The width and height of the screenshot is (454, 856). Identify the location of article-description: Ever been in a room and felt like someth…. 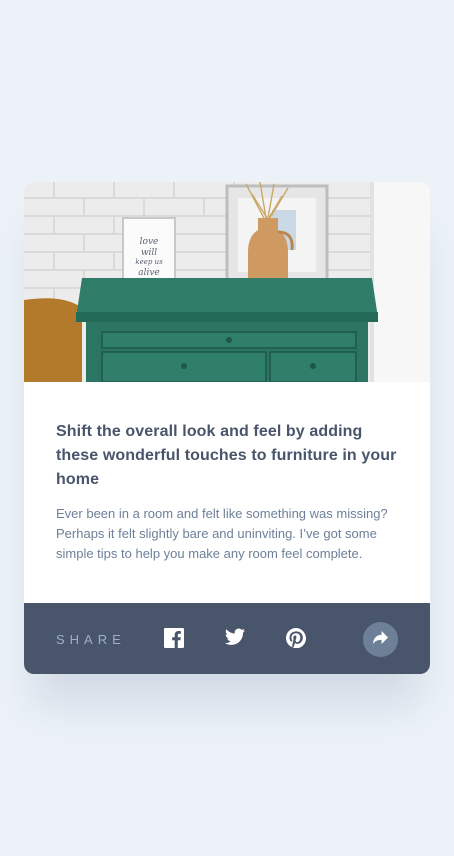
(222, 533).